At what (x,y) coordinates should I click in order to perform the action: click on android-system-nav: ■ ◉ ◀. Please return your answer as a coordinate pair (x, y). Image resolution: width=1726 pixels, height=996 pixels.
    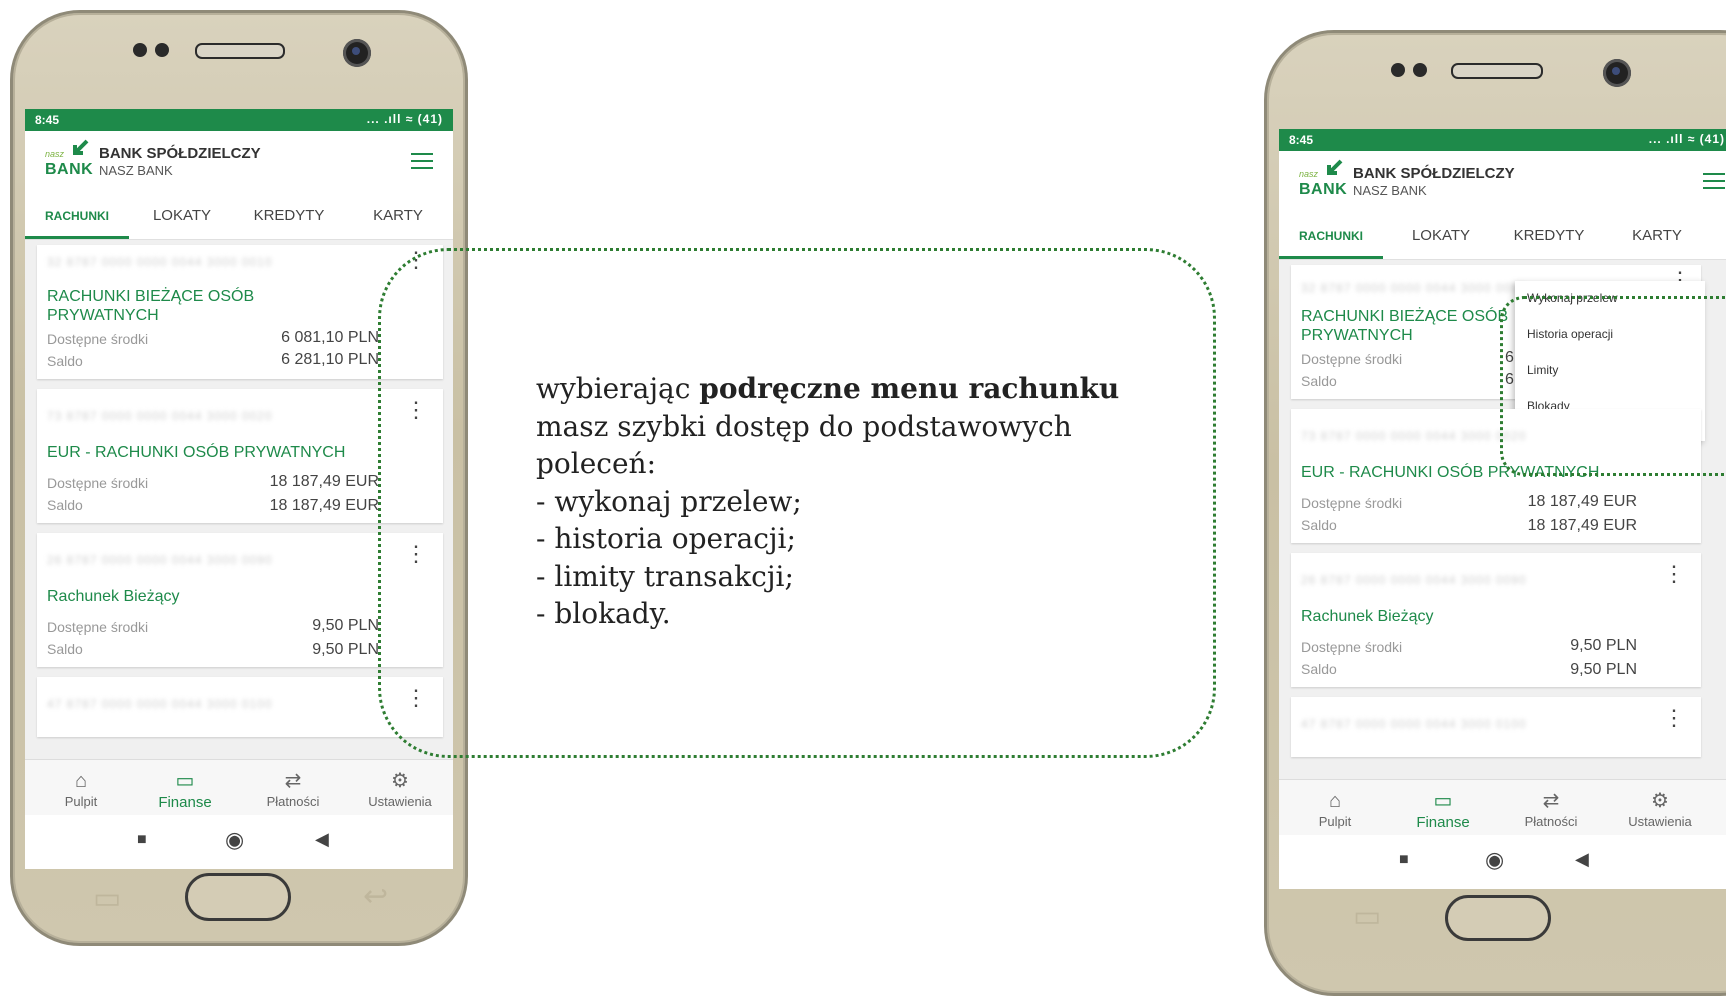
    Looking at the image, I should click on (239, 842).